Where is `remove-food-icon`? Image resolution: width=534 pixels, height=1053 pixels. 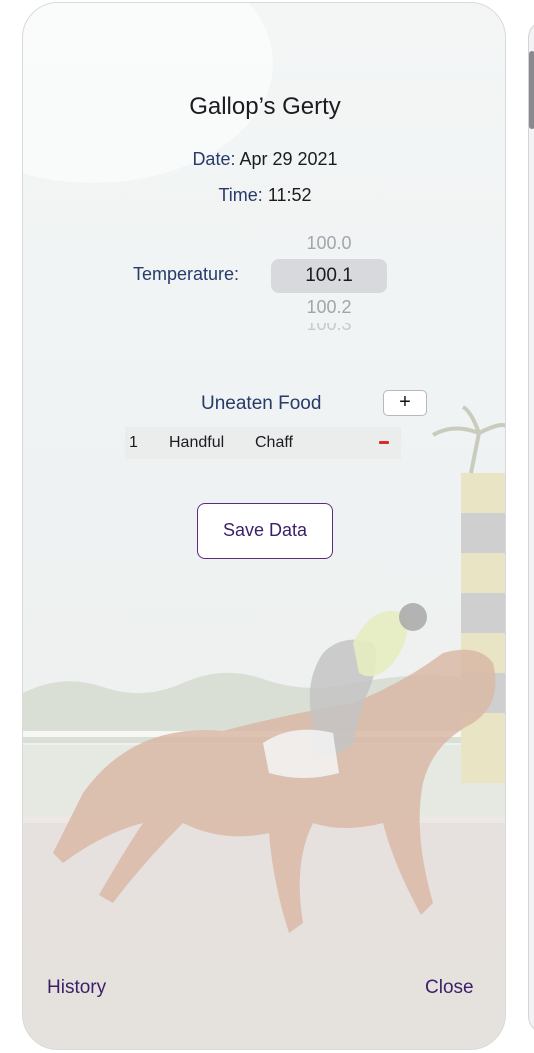
remove-food-icon is located at coordinates (384, 442).